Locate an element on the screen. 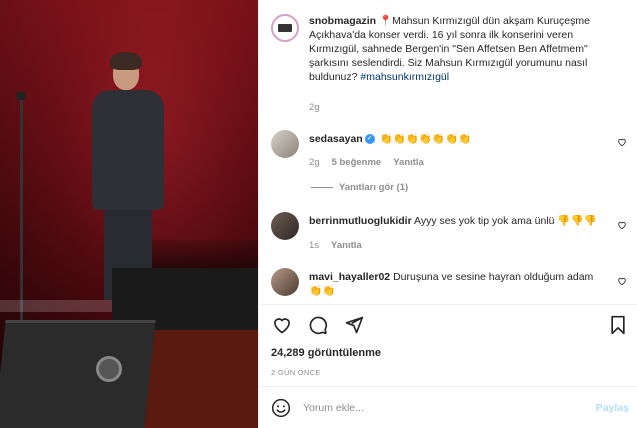  post-meta: 2g is located at coordinates (314, 107).